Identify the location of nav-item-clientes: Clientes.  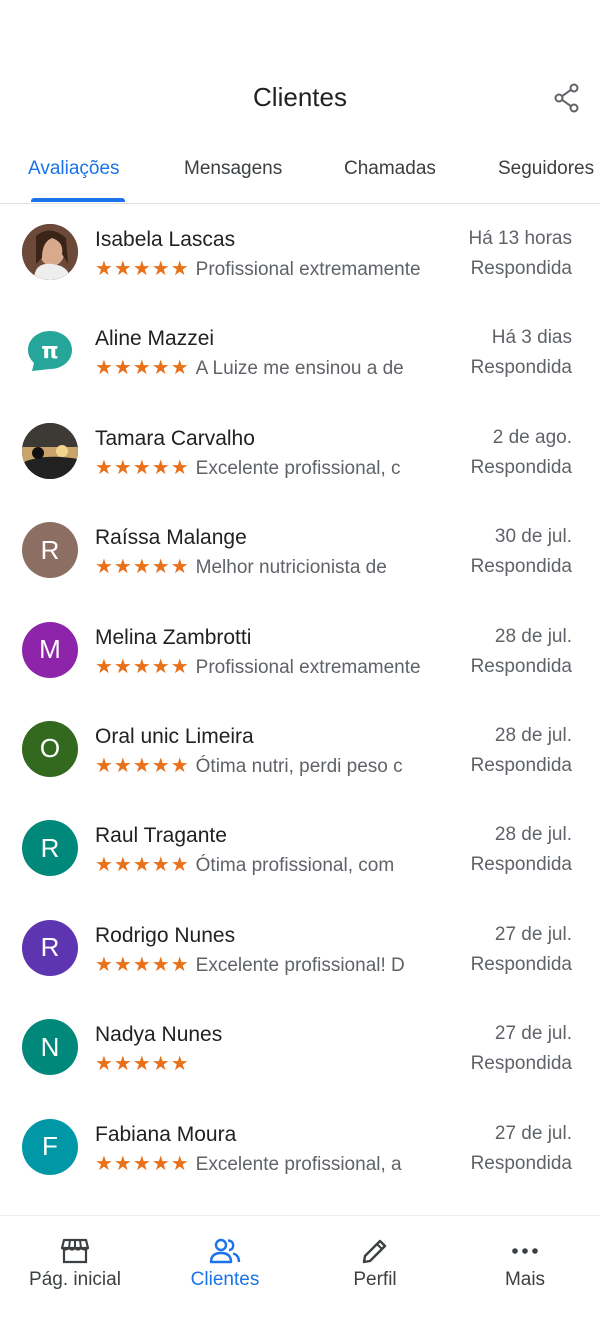
(225, 1266).